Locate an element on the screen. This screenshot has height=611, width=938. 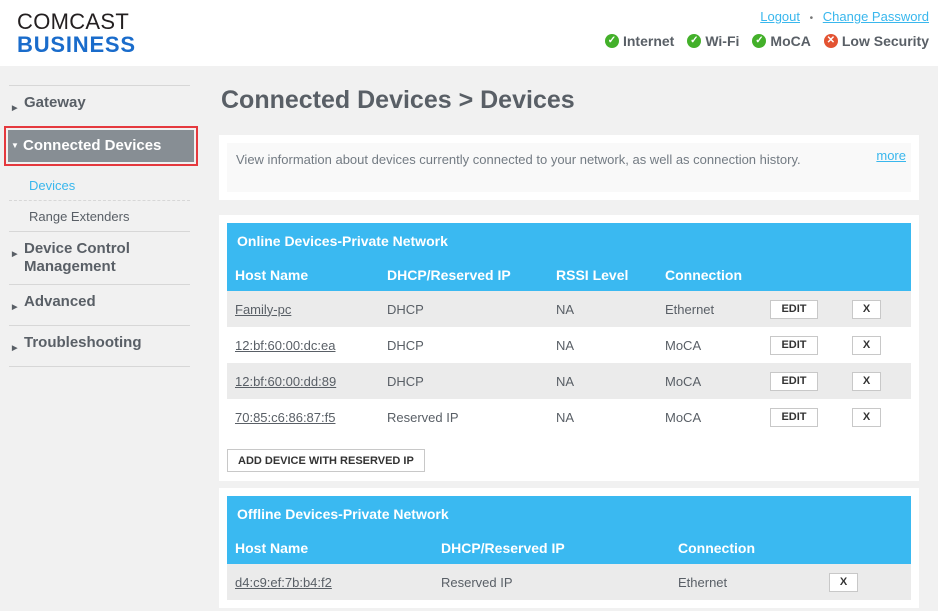
logout-link: Logout is located at coordinates (780, 16).